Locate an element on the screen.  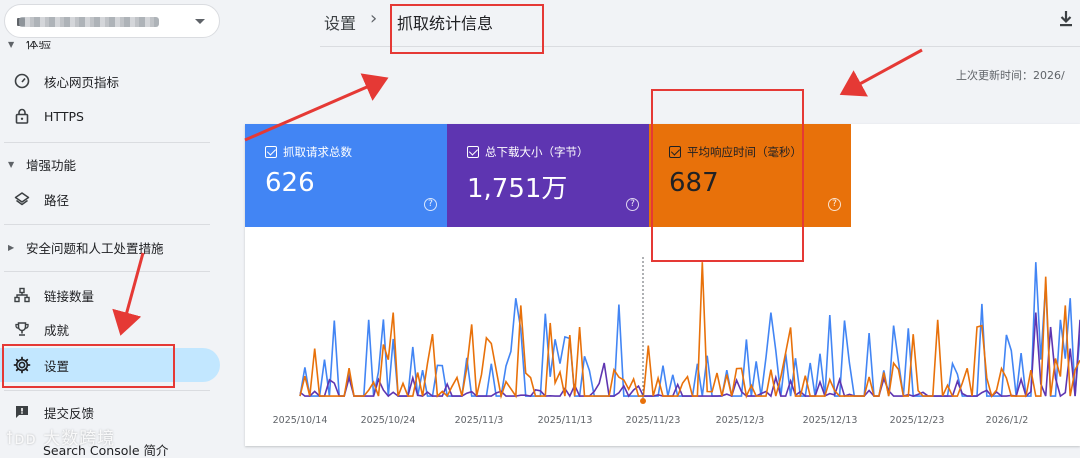
section-security: ▶ 安全问题和人工处置措施 is located at coordinates (82, 247).